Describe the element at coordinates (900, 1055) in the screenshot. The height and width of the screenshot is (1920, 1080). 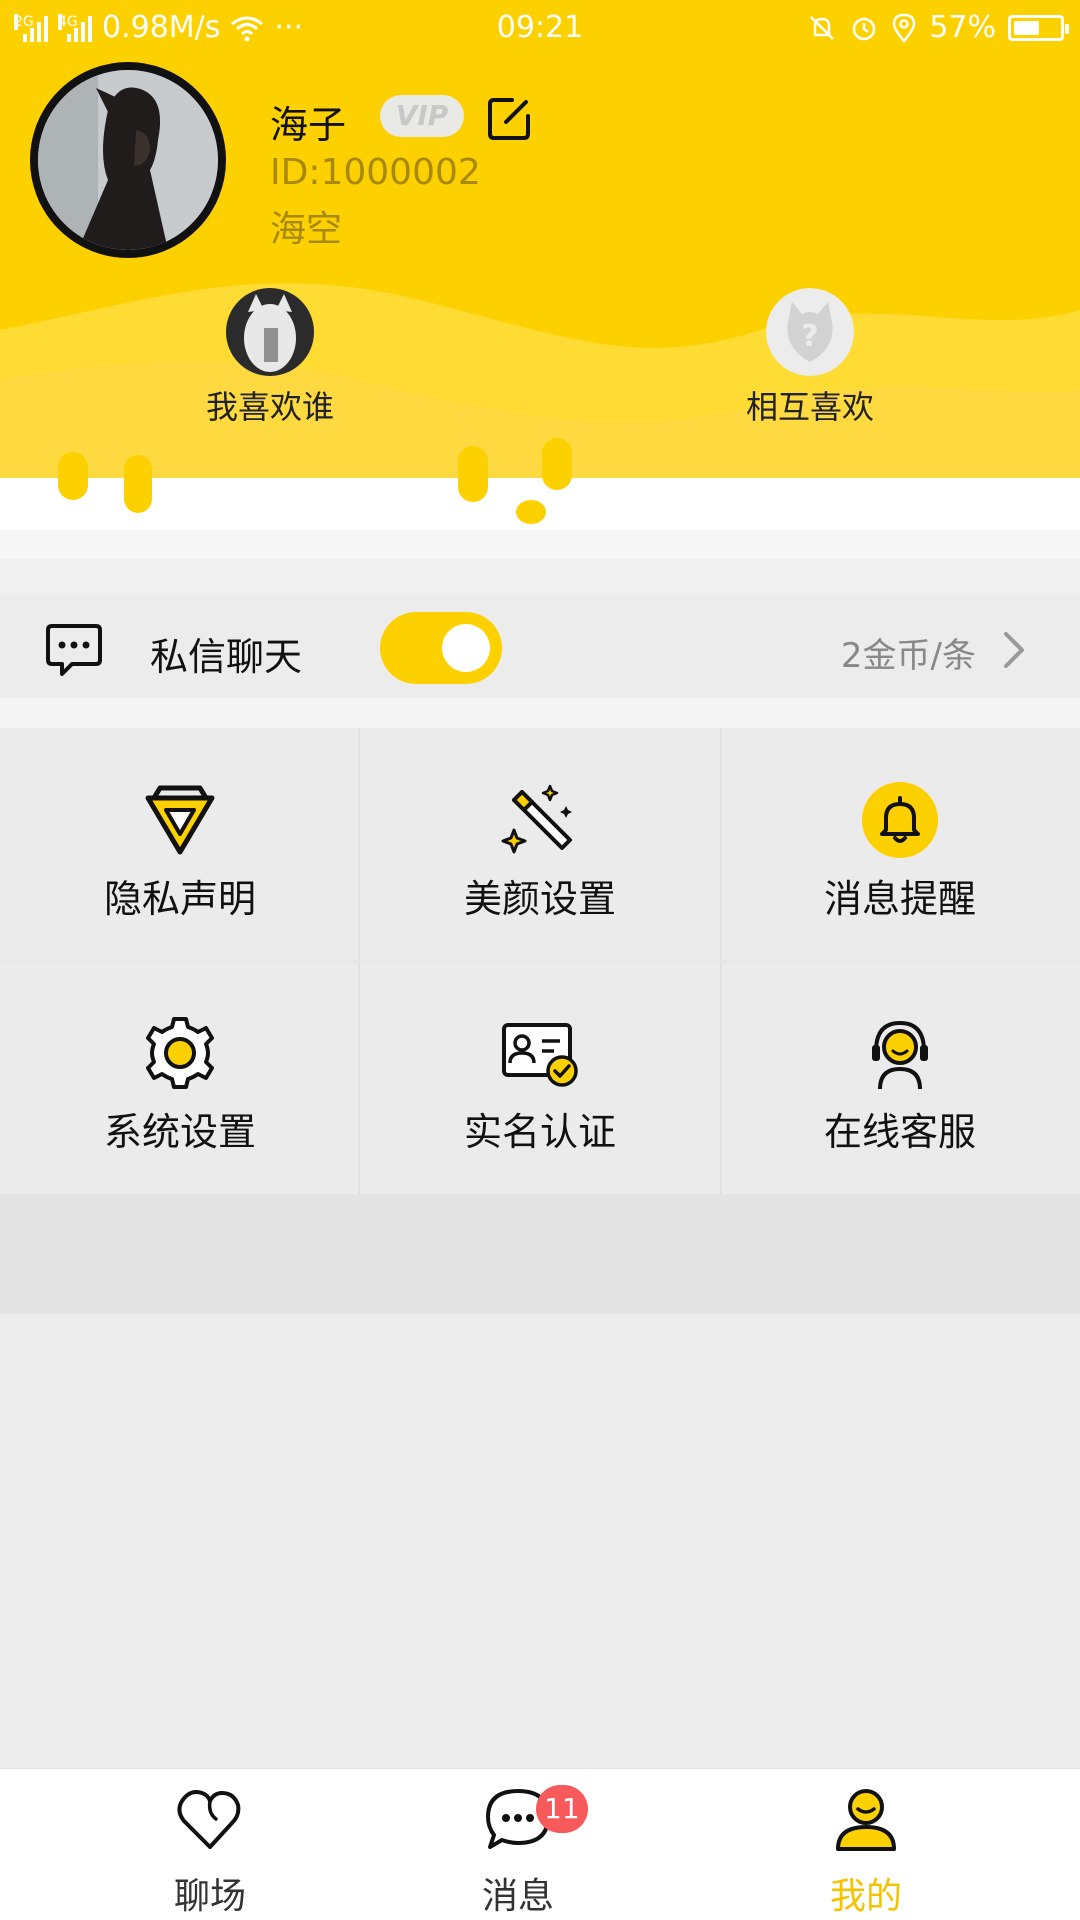
I see `headset-icon` at that location.